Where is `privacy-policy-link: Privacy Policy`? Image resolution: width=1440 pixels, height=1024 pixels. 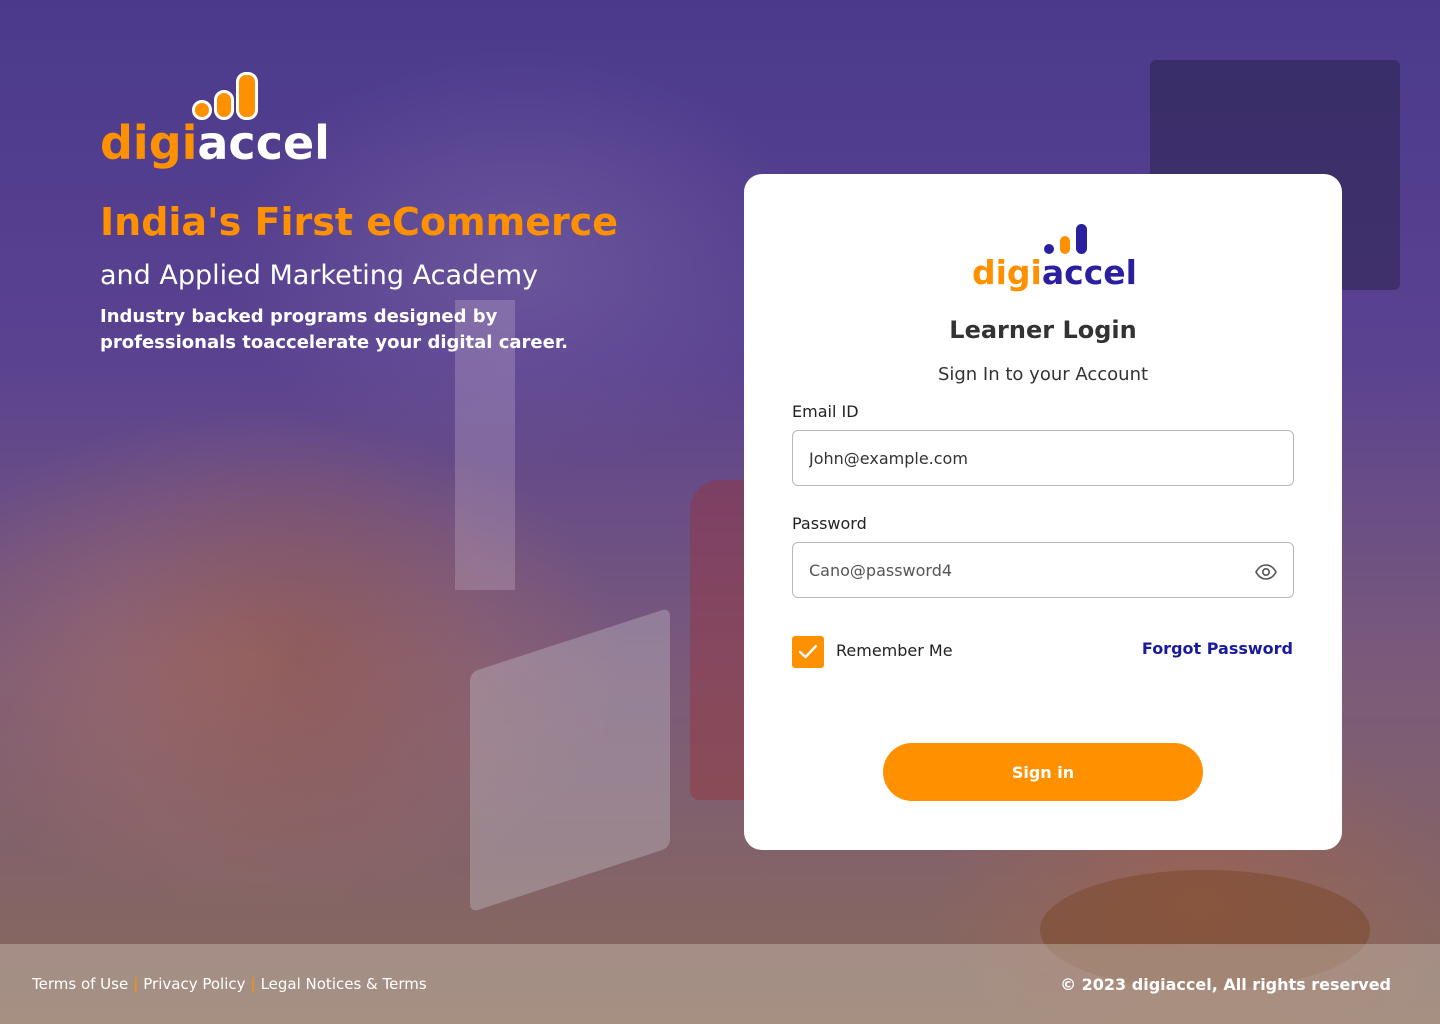
privacy-policy-link: Privacy Policy is located at coordinates (194, 984).